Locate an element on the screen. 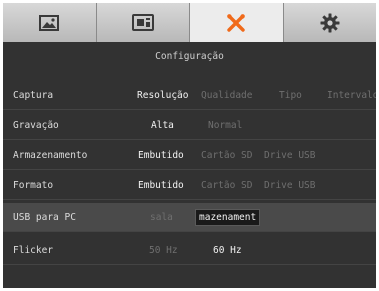  tab-bar is located at coordinates (189, 22).